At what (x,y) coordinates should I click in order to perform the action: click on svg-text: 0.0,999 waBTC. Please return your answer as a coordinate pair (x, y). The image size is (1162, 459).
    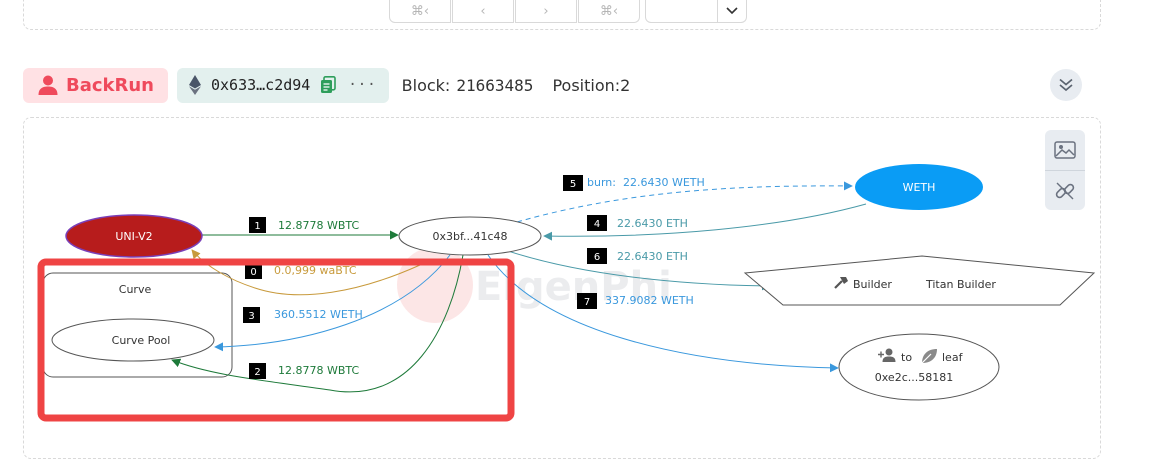
    Looking at the image, I should click on (315, 270).